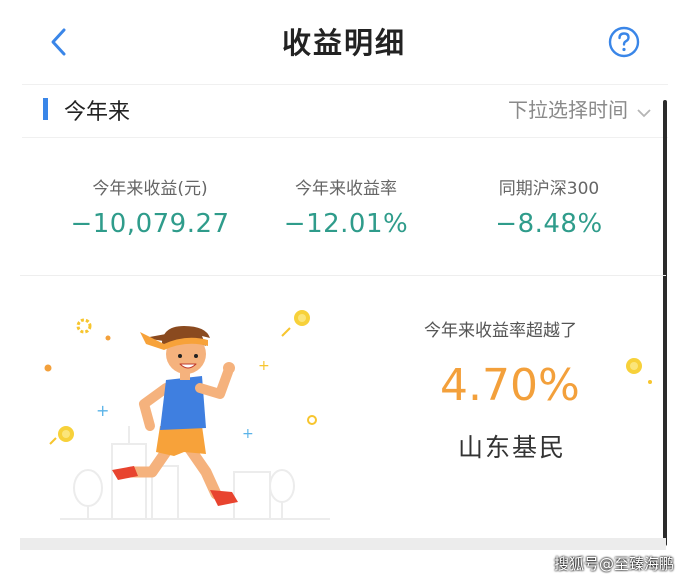  Describe the element at coordinates (150, 224) in the screenshot. I see `stat-value: −10,079.27` at that location.